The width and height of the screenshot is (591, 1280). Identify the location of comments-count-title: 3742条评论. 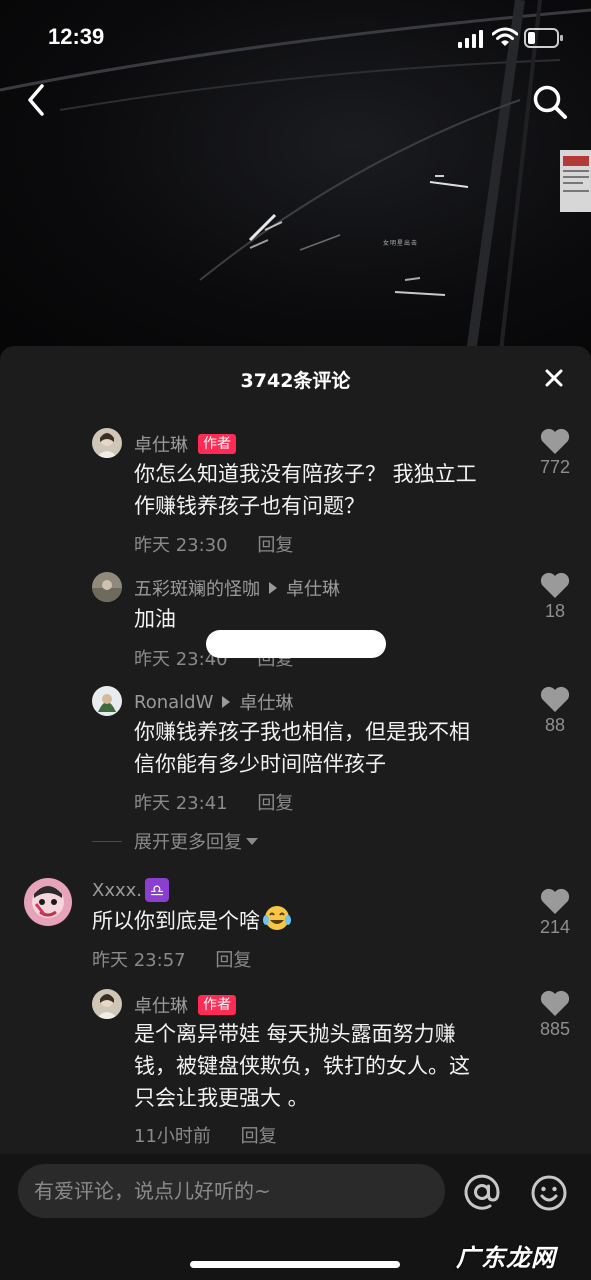
(295, 381).